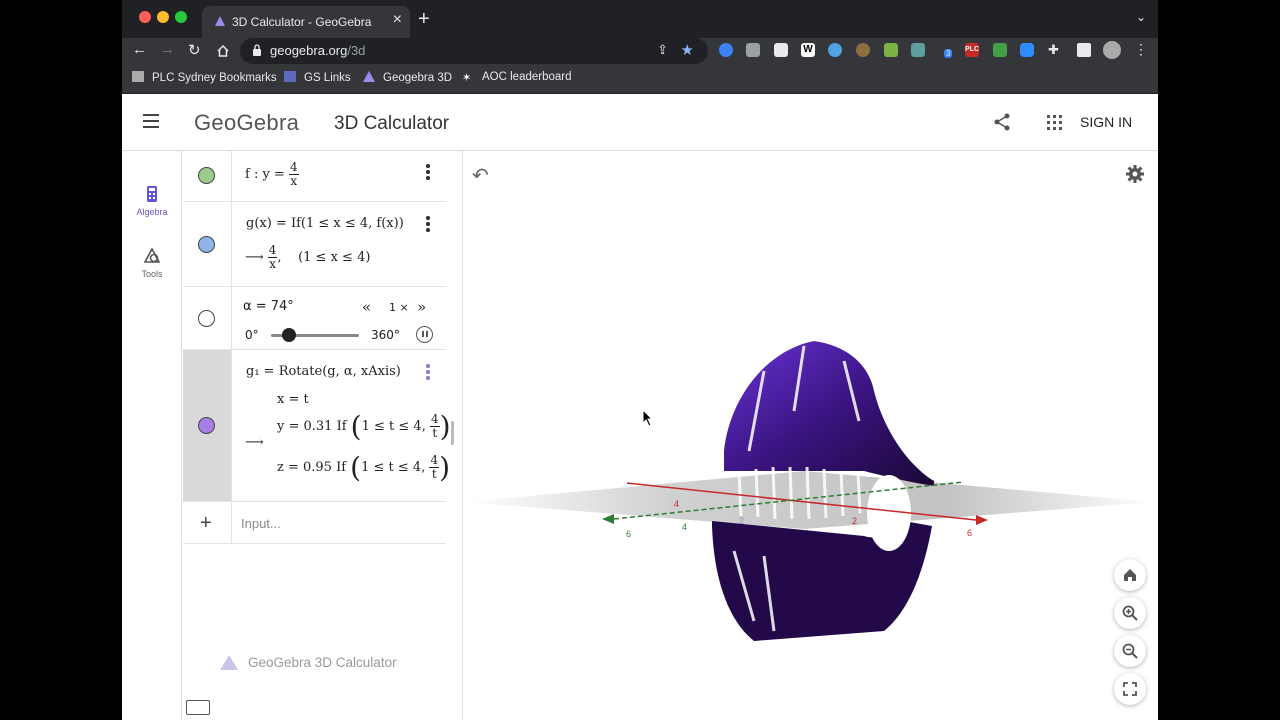 This screenshot has height=720, width=1280. I want to click on expression-f: f : y = 4x, so click(272, 174).